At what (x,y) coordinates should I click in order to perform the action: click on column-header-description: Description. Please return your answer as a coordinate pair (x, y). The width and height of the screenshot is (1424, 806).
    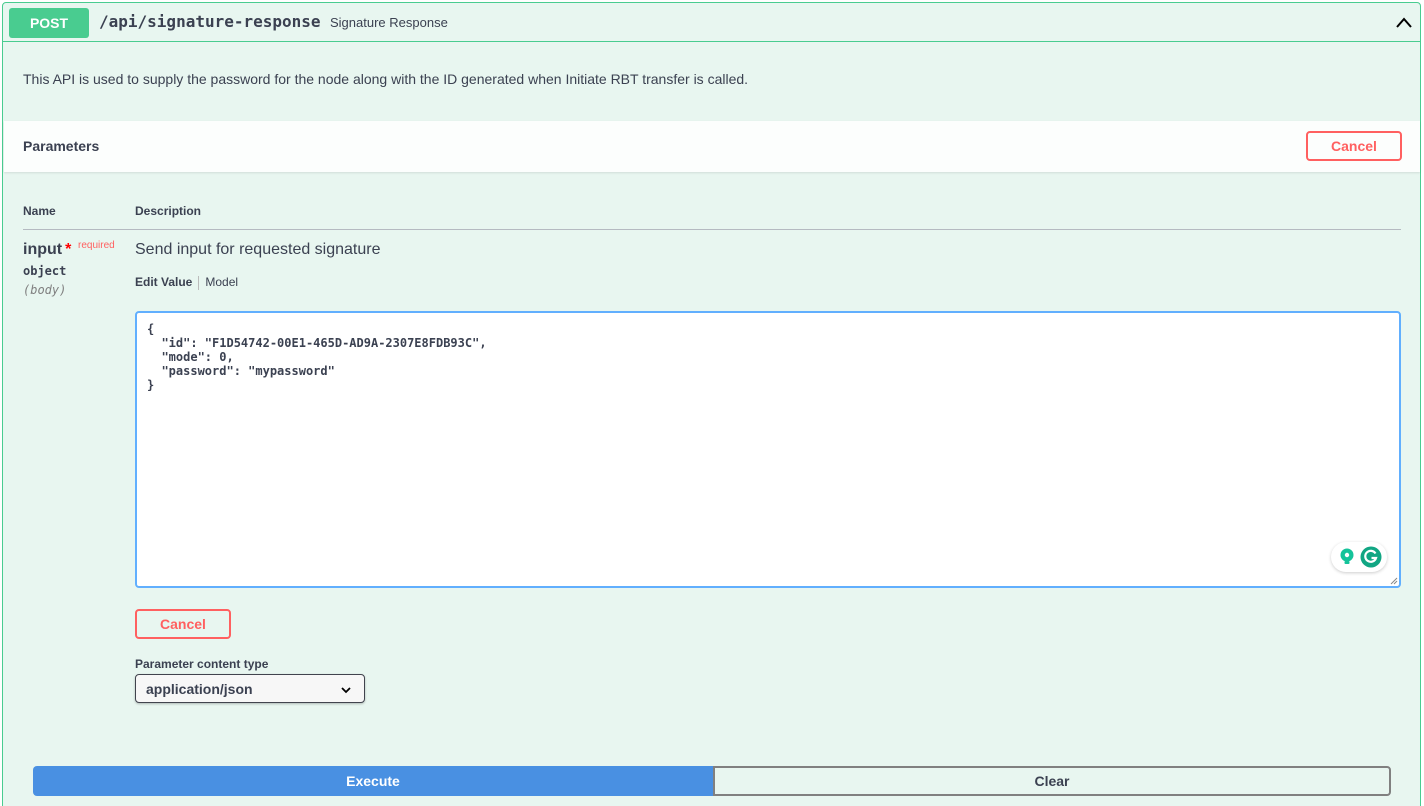
    Looking at the image, I should click on (168, 211).